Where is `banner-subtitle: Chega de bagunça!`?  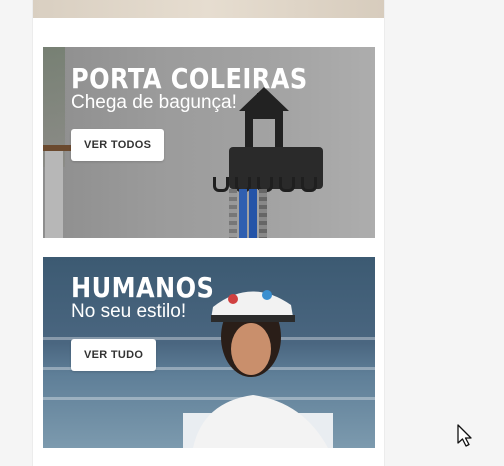 banner-subtitle: Chega de bagunça! is located at coordinates (154, 102).